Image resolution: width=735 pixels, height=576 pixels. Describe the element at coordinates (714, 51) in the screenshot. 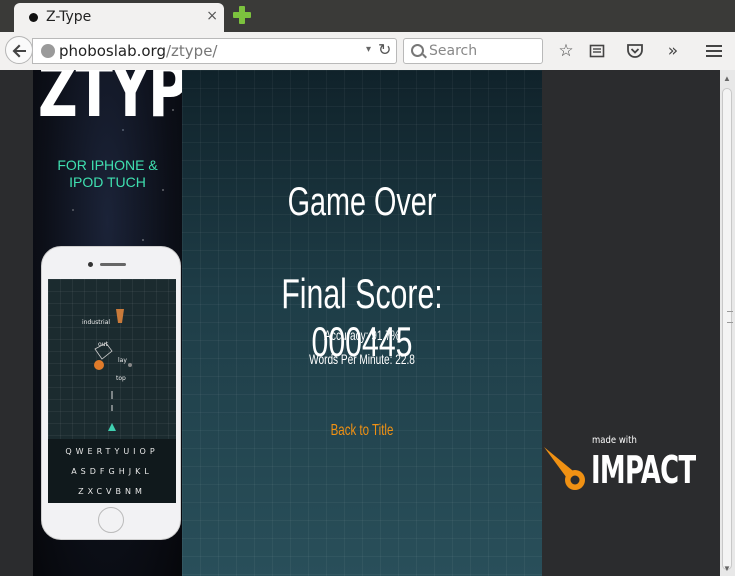

I see `menu-icon` at that location.